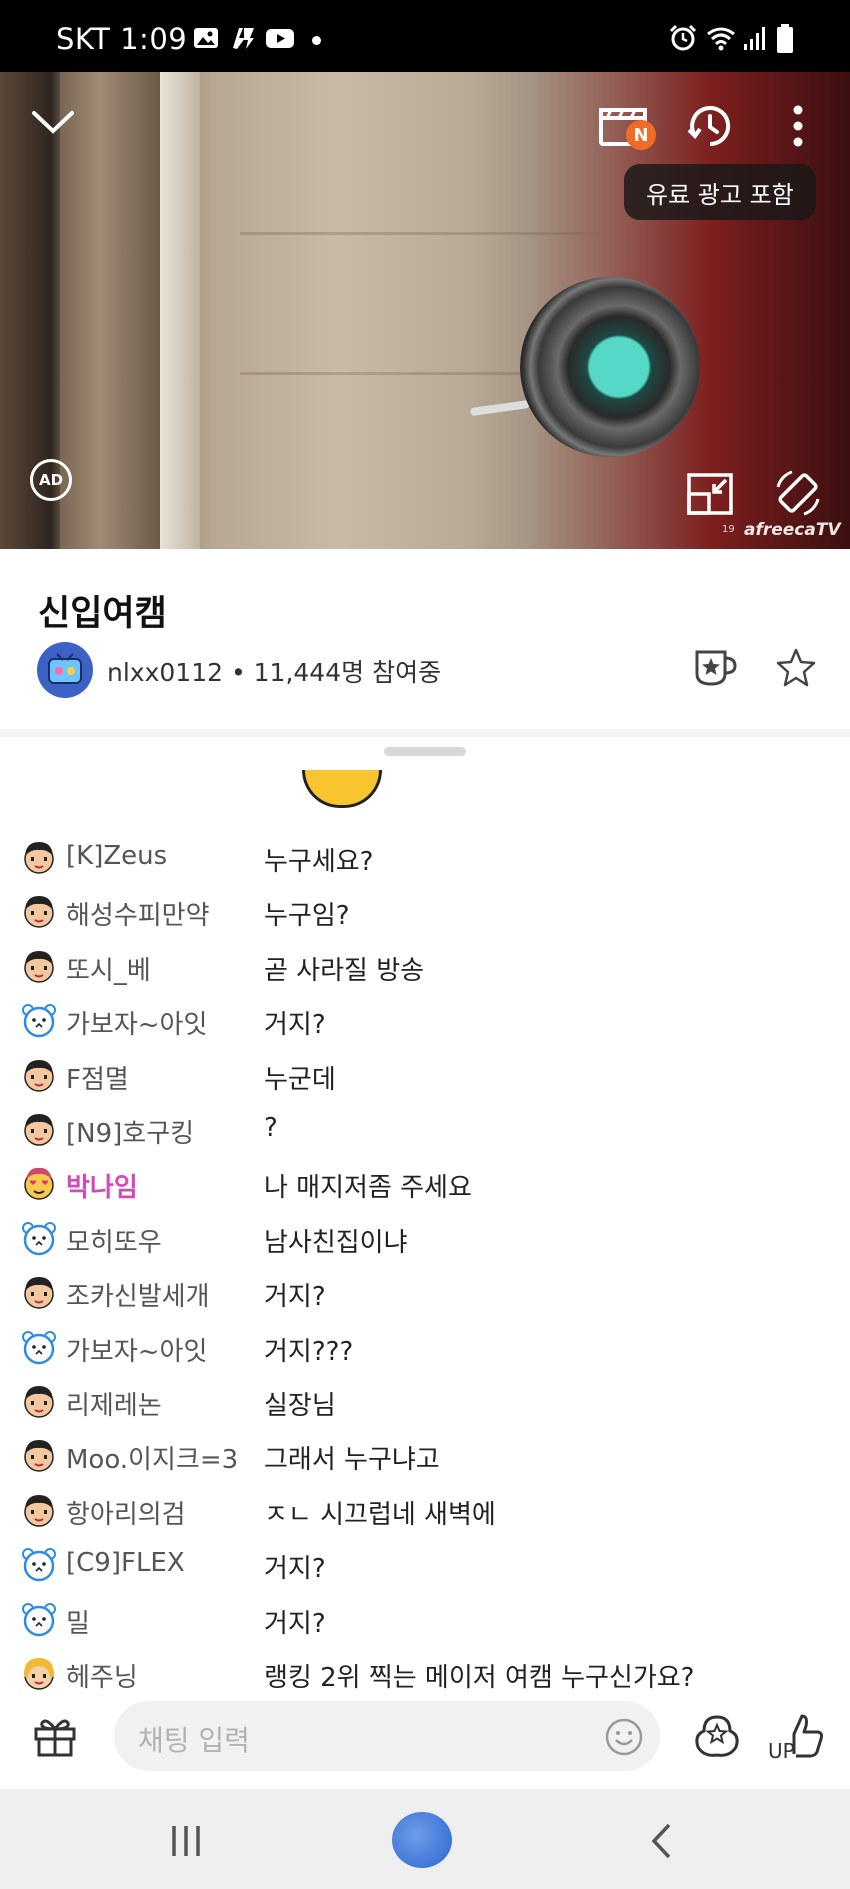 This screenshot has height=1889, width=850. Describe the element at coordinates (610, 367) in the screenshot. I see `video-scene-purifier` at that location.